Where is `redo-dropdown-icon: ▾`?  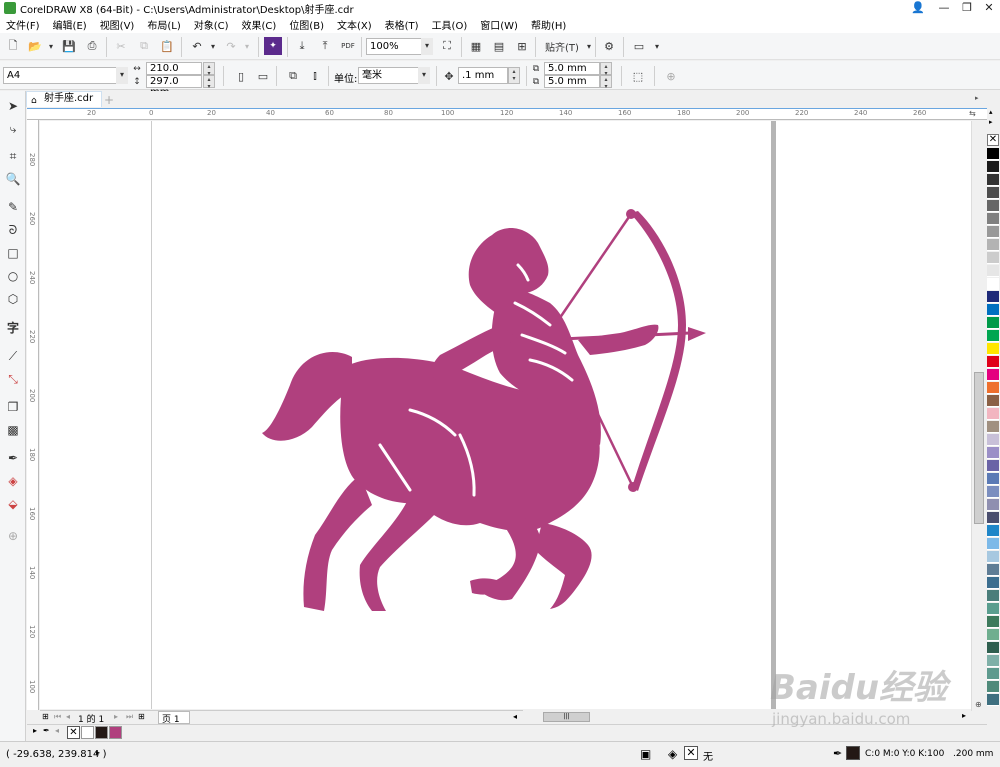 redo-dropdown-icon: ▾ is located at coordinates (247, 46).